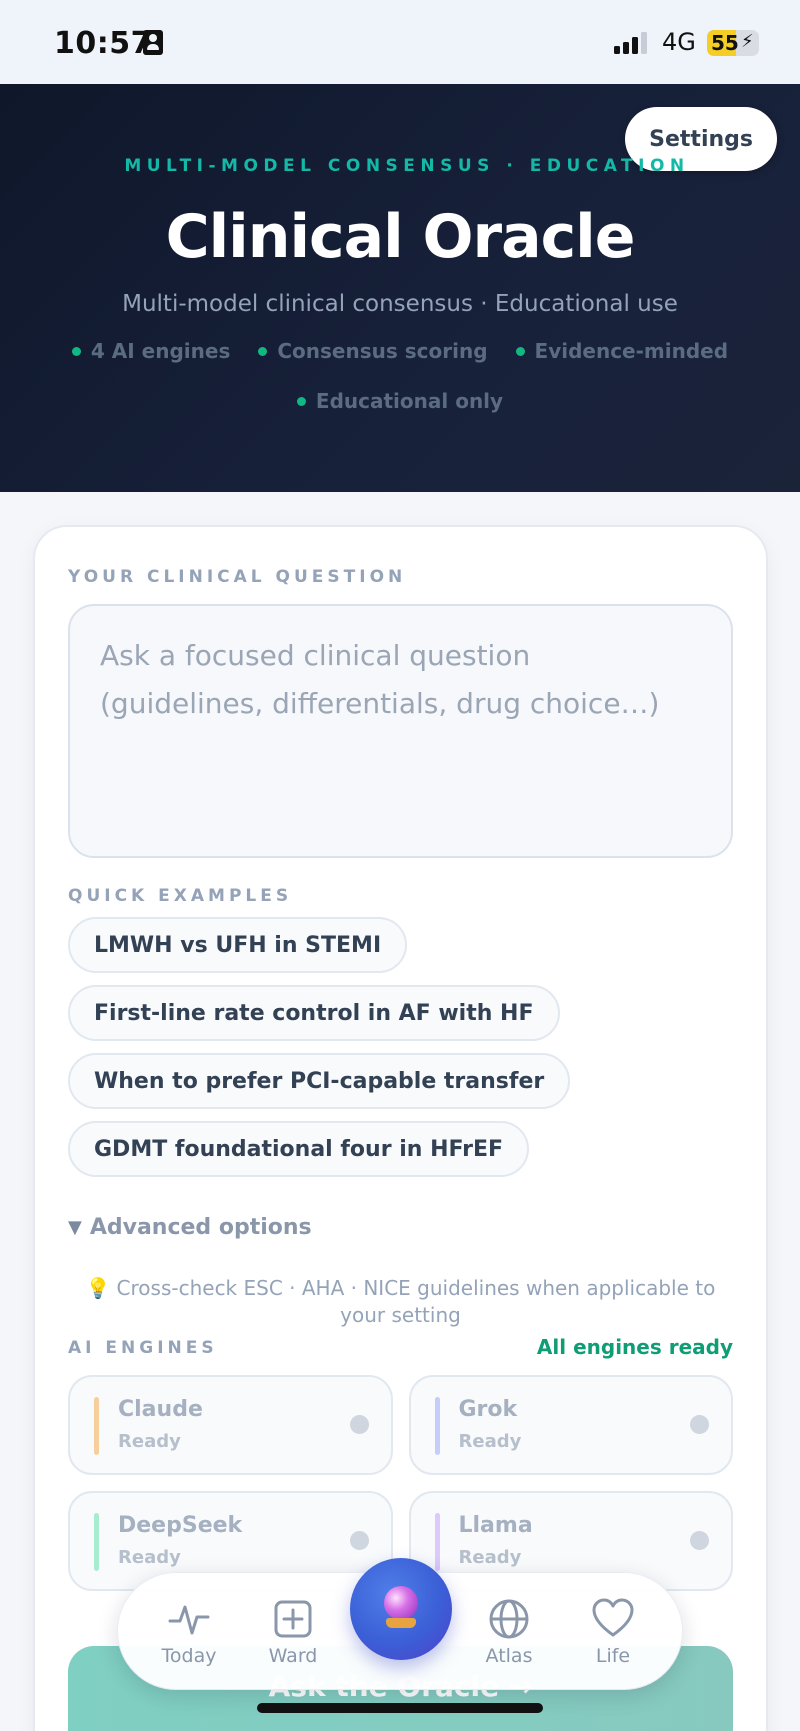  What do you see at coordinates (495, 1525) in the screenshot?
I see `engine-name: Llama` at bounding box center [495, 1525].